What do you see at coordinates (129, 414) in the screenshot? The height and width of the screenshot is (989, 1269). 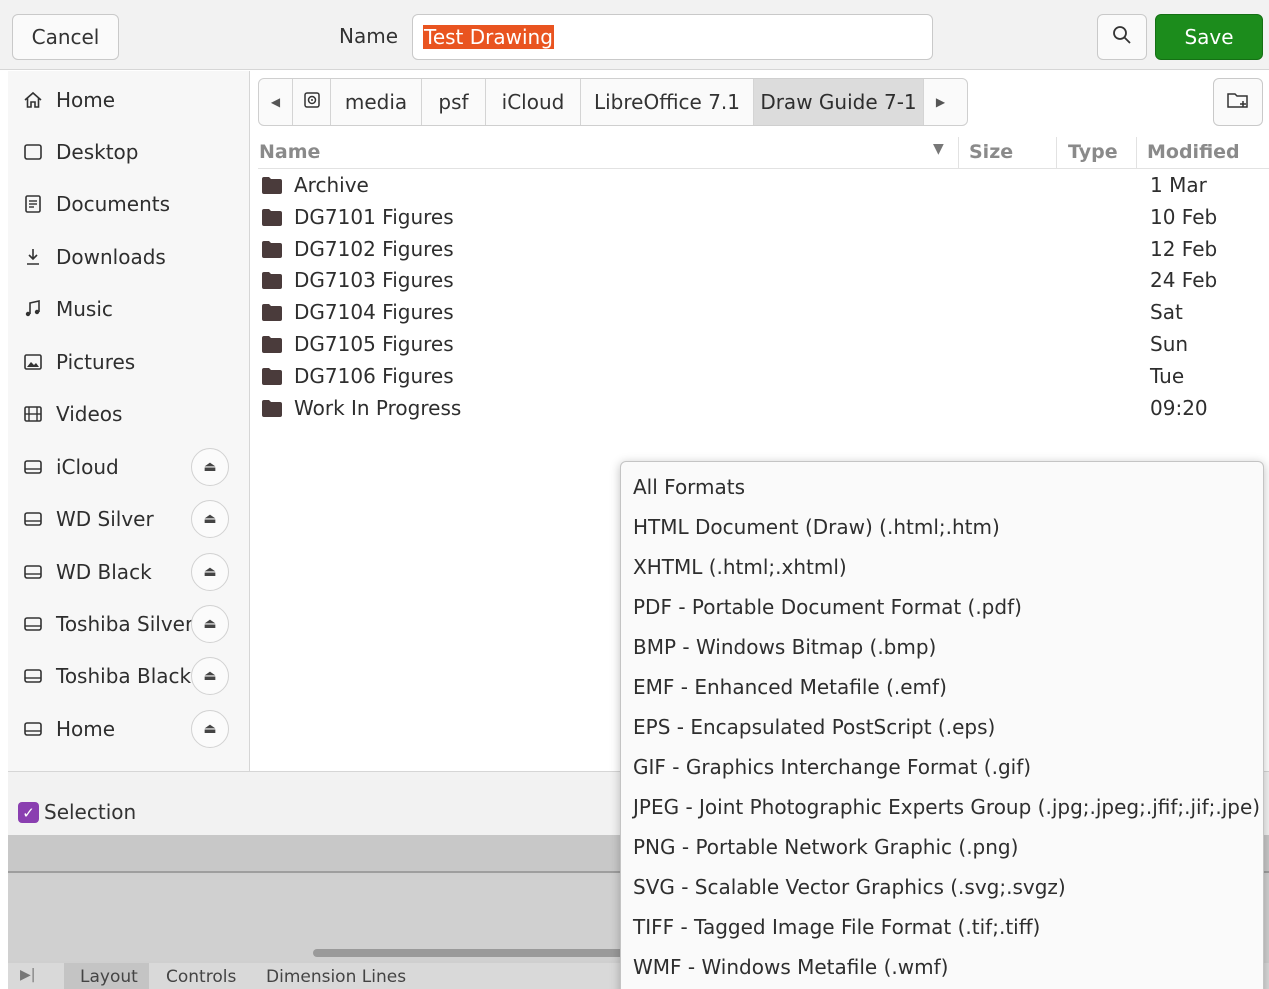 I see `sidebar-item-videos: Videos` at bounding box center [129, 414].